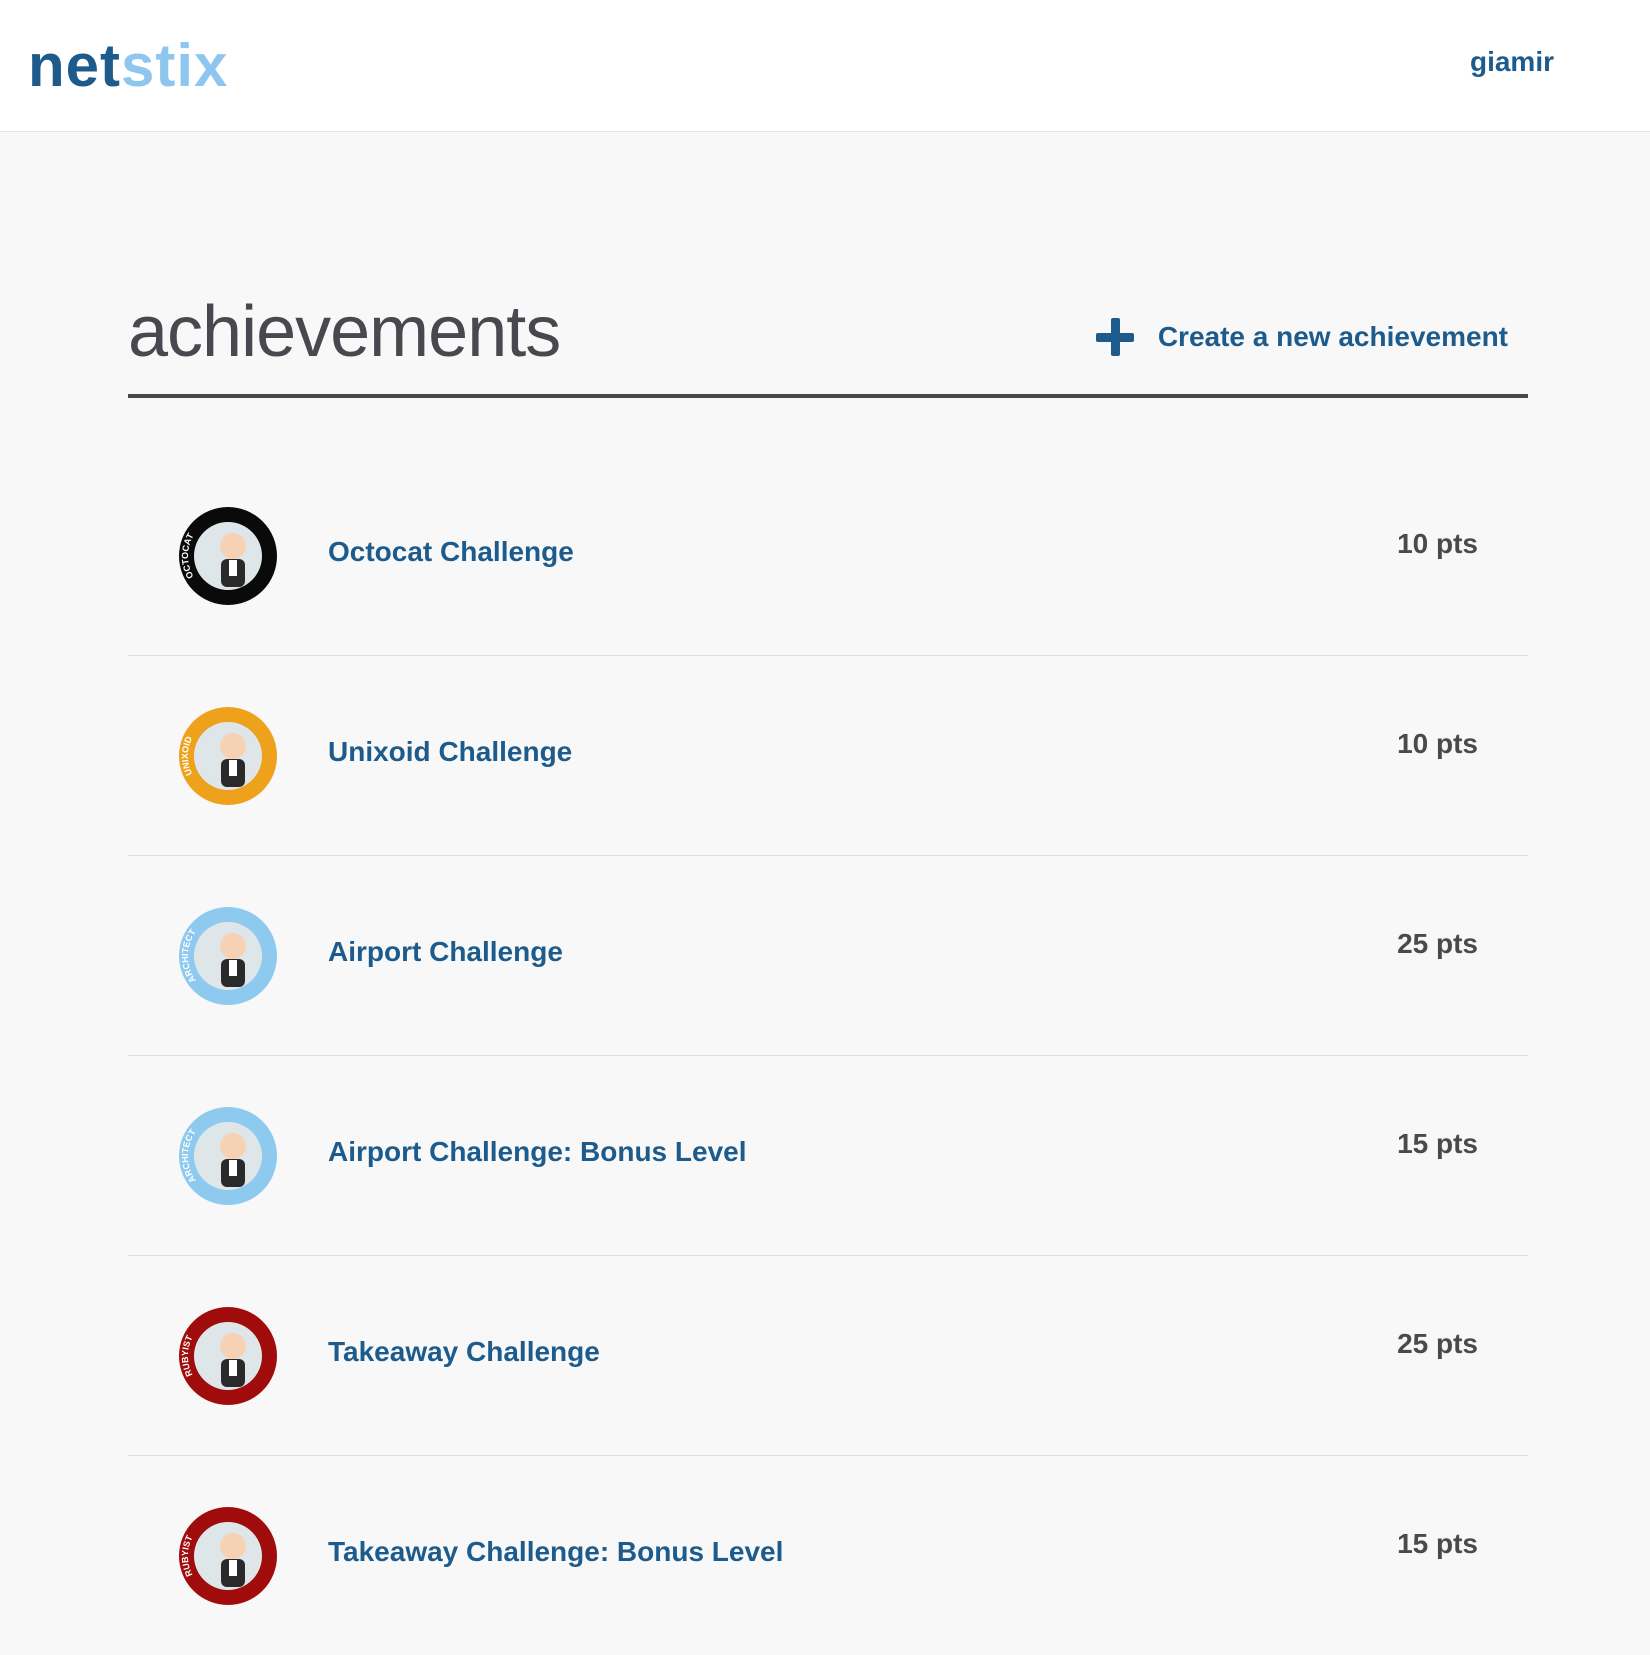 This screenshot has width=1650, height=1655. I want to click on top-navbar: netstix giamir, so click(825, 66).